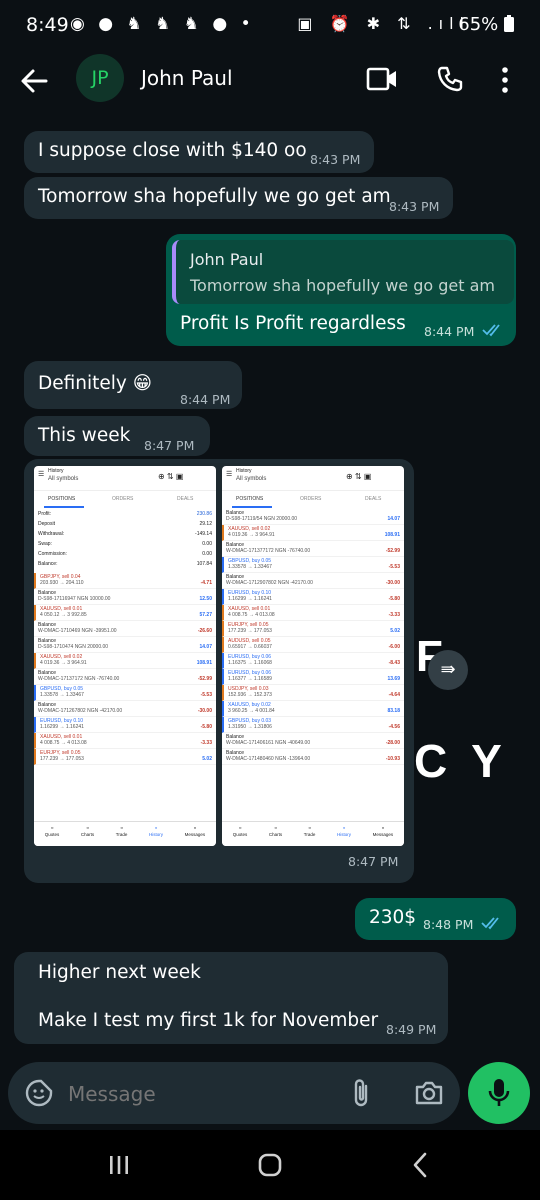  Describe the element at coordinates (125, 566) in the screenshot. I see `summary-row: Balance: 107.84` at that location.